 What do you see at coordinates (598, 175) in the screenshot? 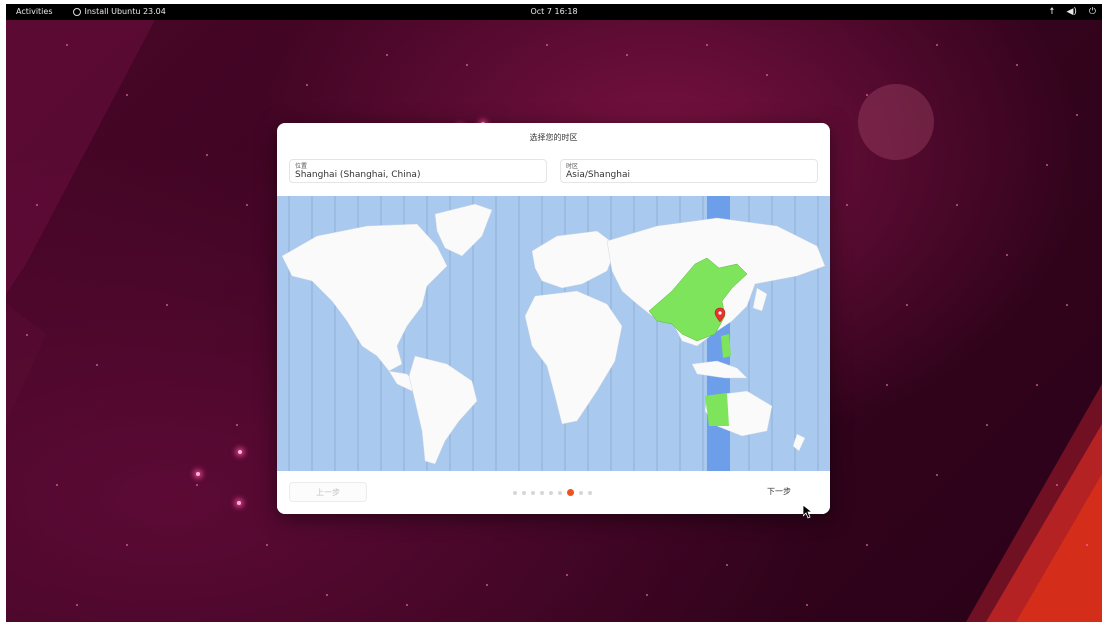
I see `timezone-value: Asia/Shanghai` at bounding box center [598, 175].